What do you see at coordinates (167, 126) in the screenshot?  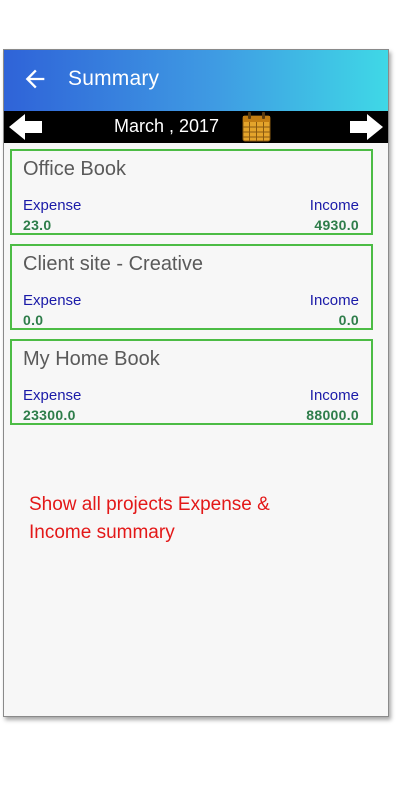 I see `current-month-label: March , 2017` at bounding box center [167, 126].